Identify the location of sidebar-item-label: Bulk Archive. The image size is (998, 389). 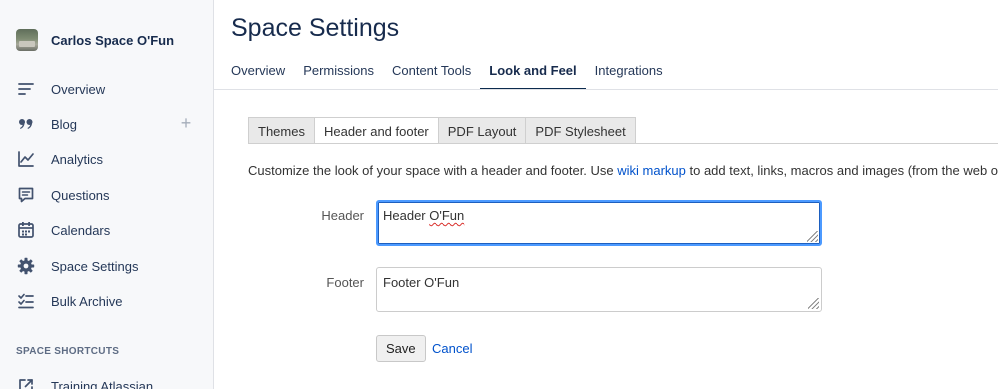
(87, 301).